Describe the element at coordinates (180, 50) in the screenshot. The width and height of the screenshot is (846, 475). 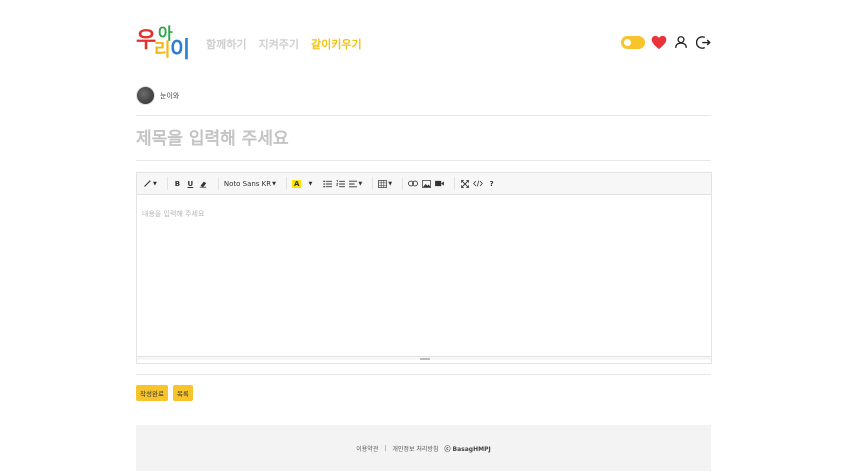
I see `logo-char: 이` at that location.